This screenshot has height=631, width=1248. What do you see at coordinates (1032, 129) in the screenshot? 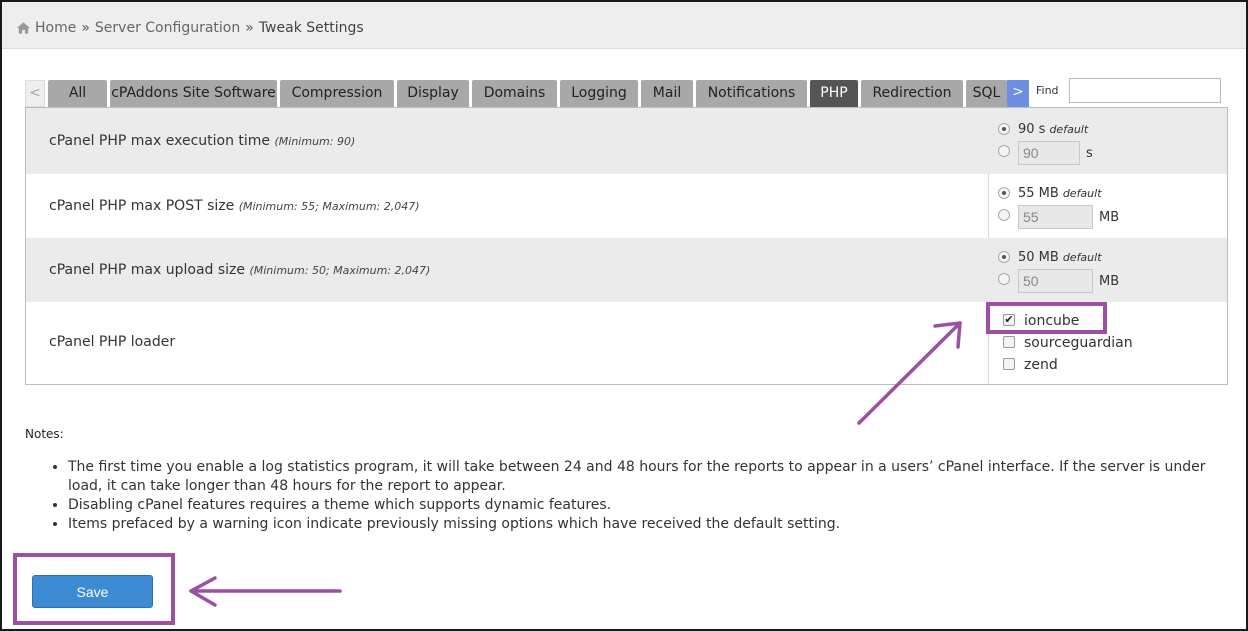
I see `default-value: 90 s` at bounding box center [1032, 129].